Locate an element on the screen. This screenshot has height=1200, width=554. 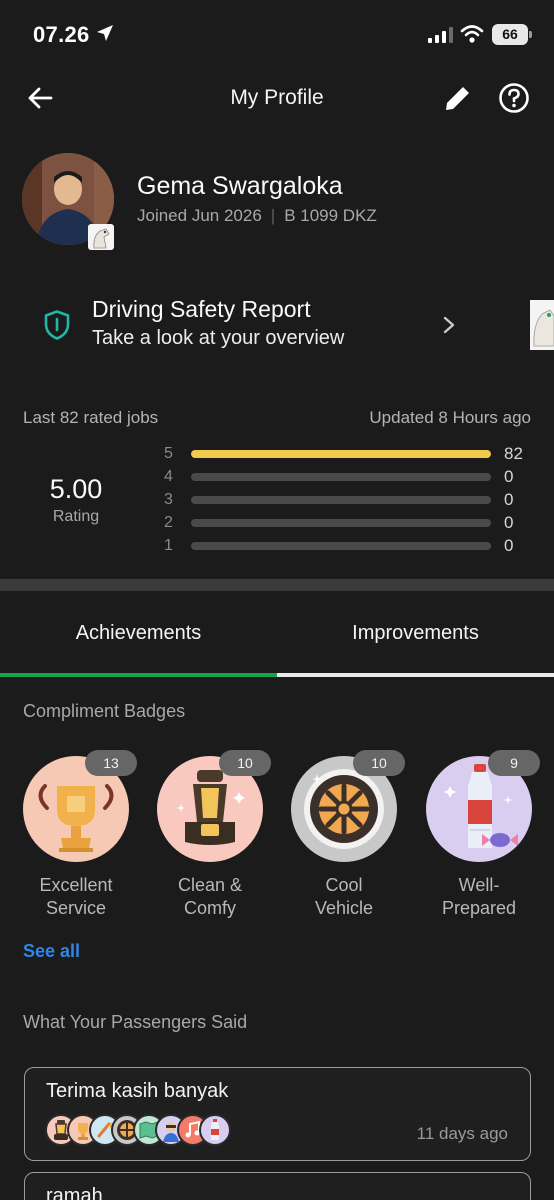
section-divider is located at coordinates (277, 585).